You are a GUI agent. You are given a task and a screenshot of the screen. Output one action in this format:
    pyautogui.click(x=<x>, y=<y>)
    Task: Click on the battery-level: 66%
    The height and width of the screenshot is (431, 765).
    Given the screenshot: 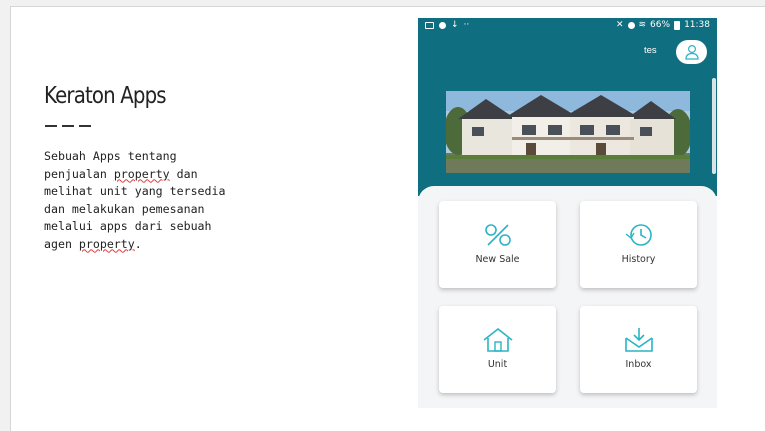 What is the action you would take?
    pyautogui.click(x=660, y=25)
    